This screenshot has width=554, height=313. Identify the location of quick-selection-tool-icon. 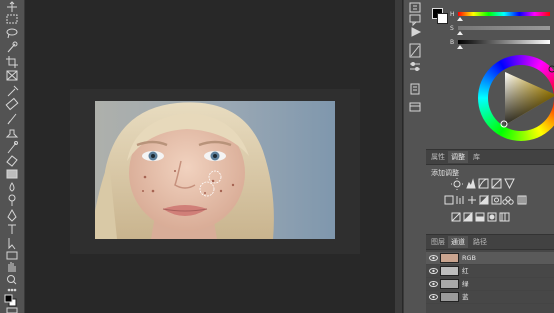
(12, 47).